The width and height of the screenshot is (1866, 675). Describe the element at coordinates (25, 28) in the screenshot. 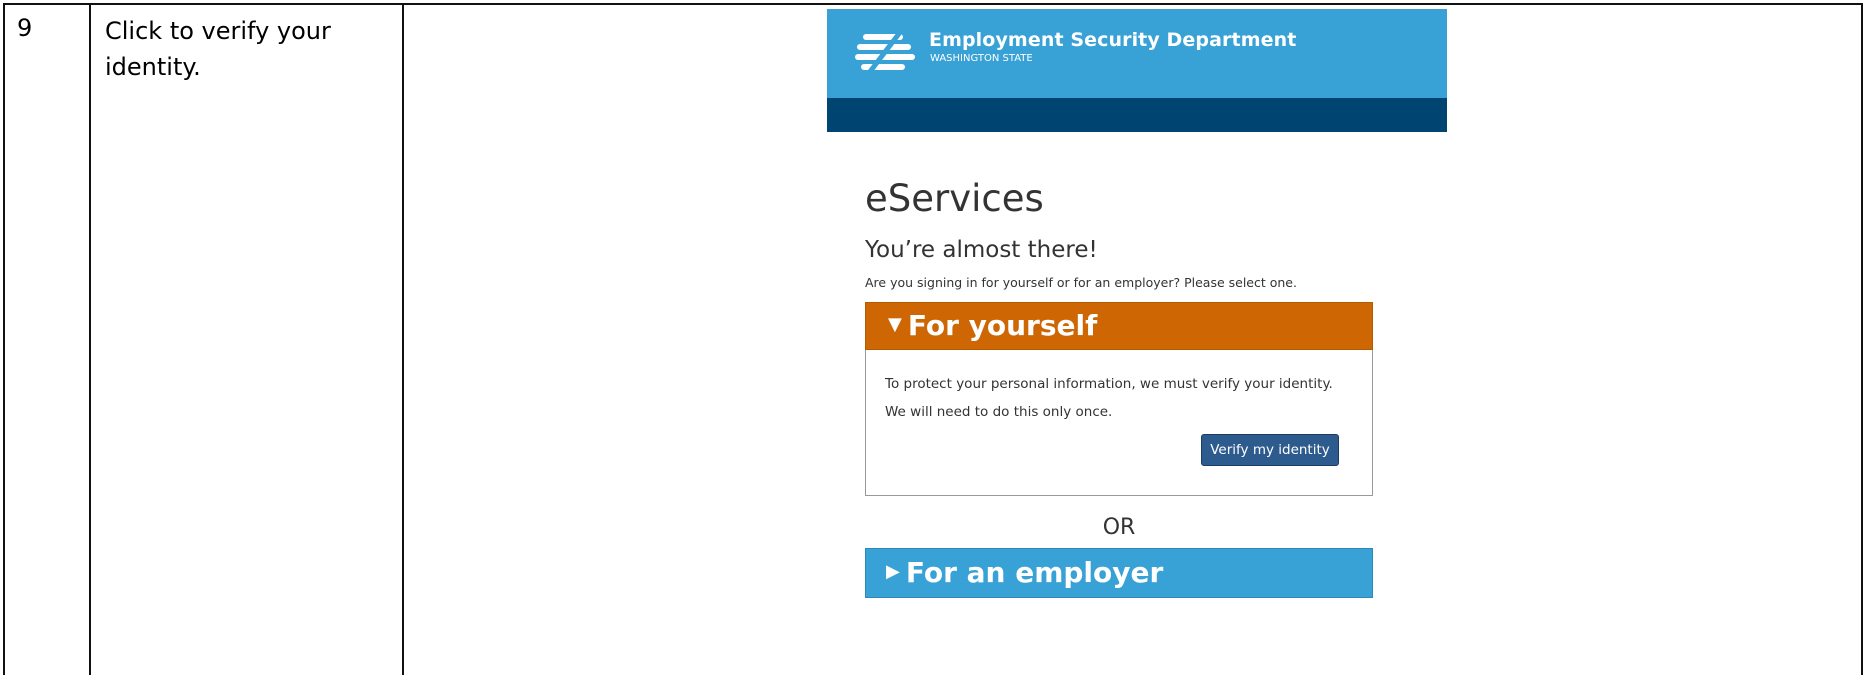

I see `step-number: 9` at that location.